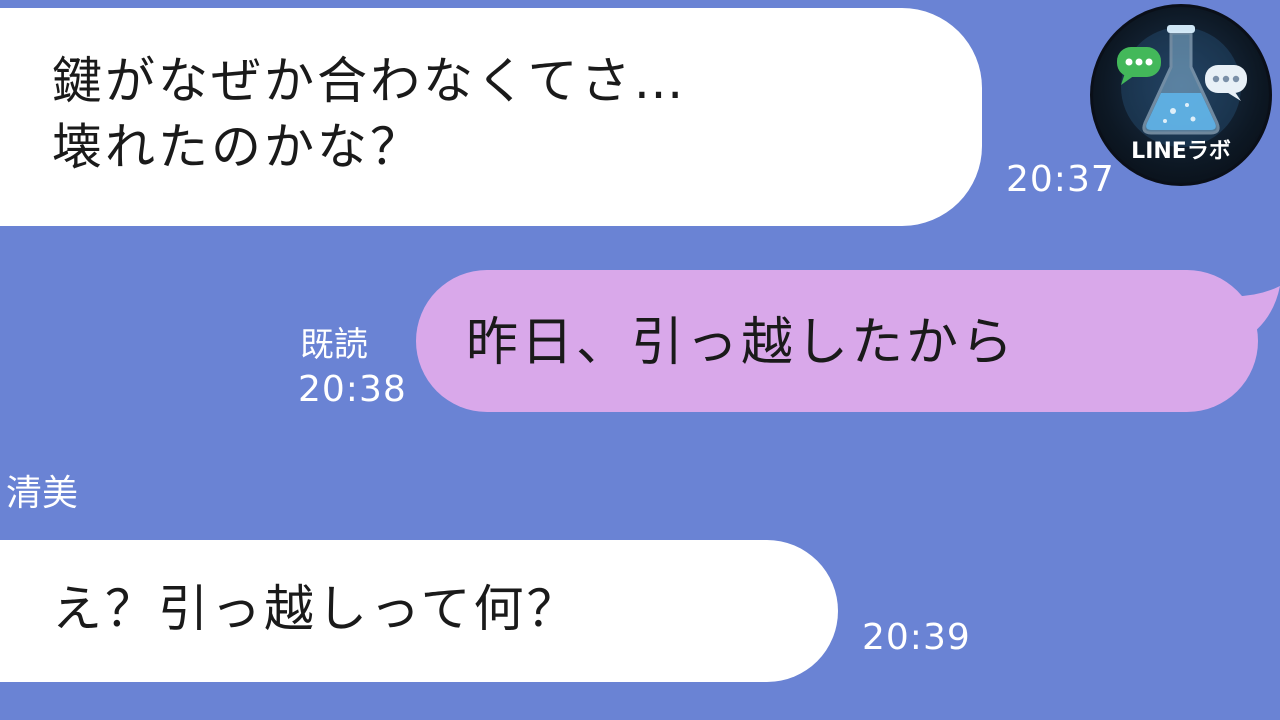 This screenshot has height=720, width=1280. Describe the element at coordinates (916, 637) in the screenshot. I see `message-time: 20:39` at that location.